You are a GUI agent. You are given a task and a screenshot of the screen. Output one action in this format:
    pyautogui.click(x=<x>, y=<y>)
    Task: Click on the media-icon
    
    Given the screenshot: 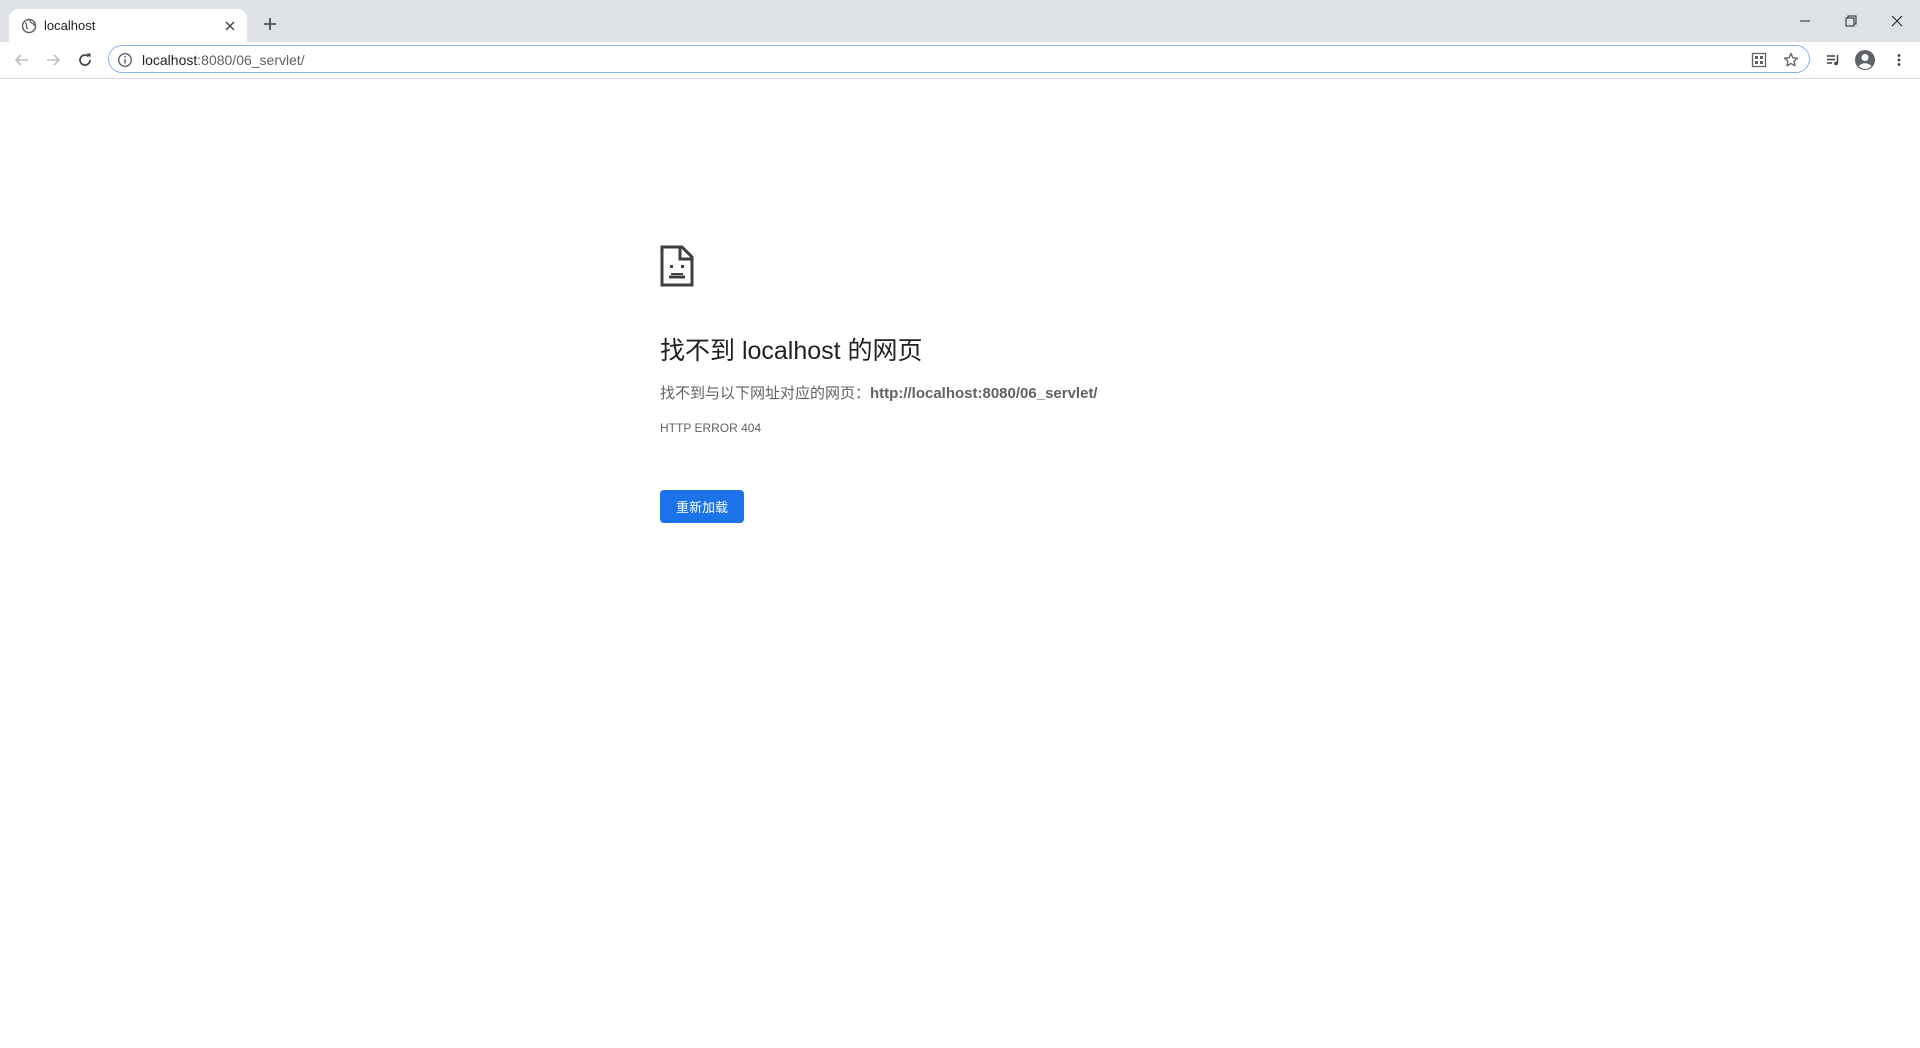 What is the action you would take?
    pyautogui.click(x=1833, y=60)
    